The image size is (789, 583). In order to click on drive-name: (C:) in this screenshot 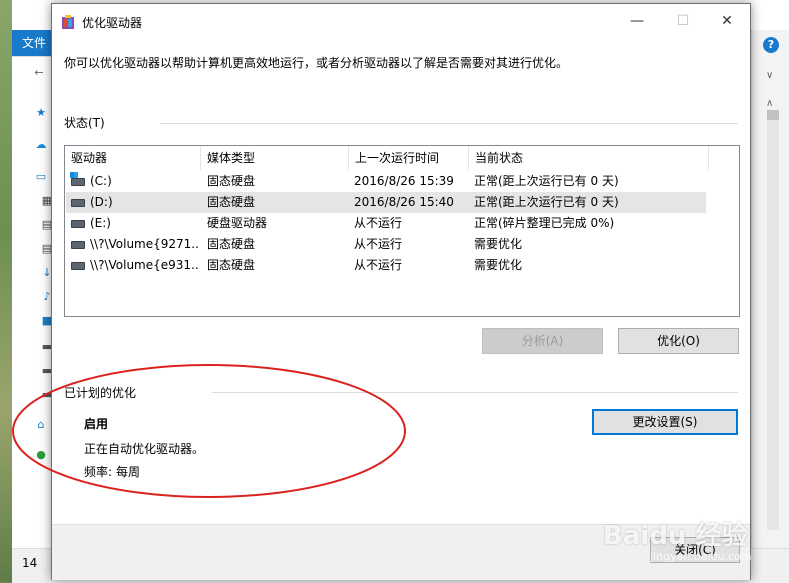, I will do `click(101, 181)`.